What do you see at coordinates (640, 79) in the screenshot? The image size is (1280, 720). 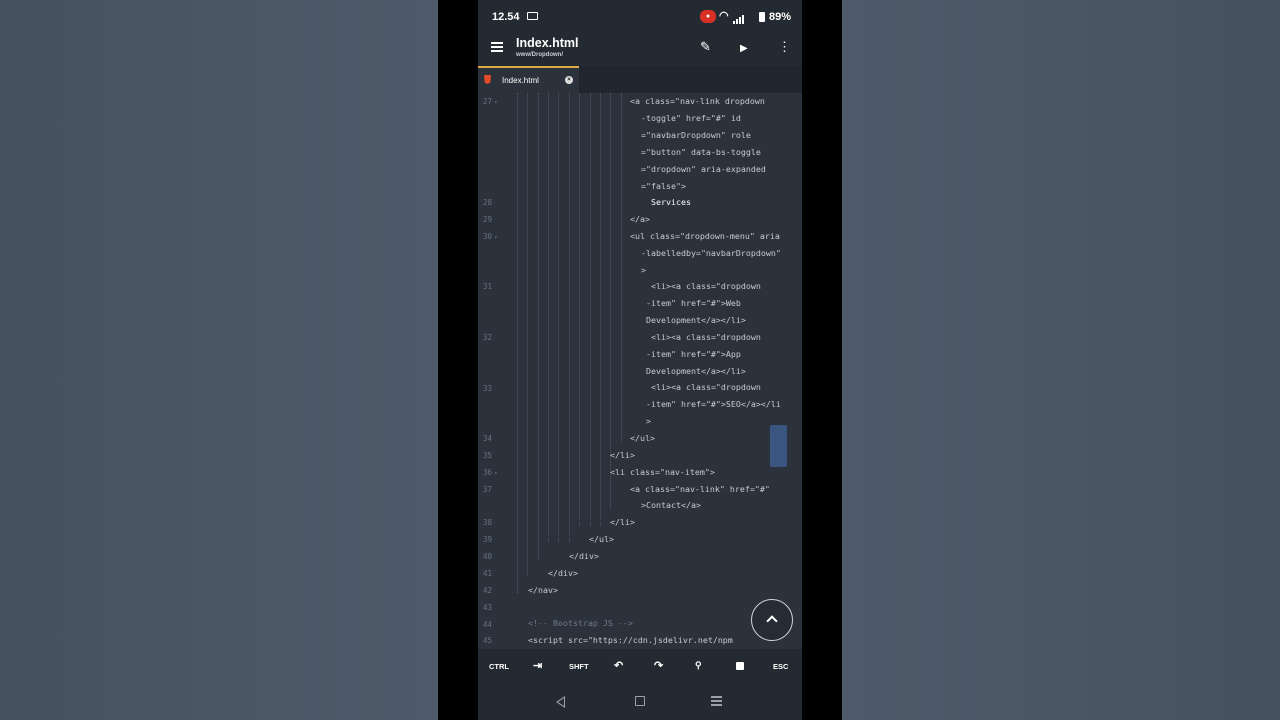 I see `tab-bar: Index.html ×` at bounding box center [640, 79].